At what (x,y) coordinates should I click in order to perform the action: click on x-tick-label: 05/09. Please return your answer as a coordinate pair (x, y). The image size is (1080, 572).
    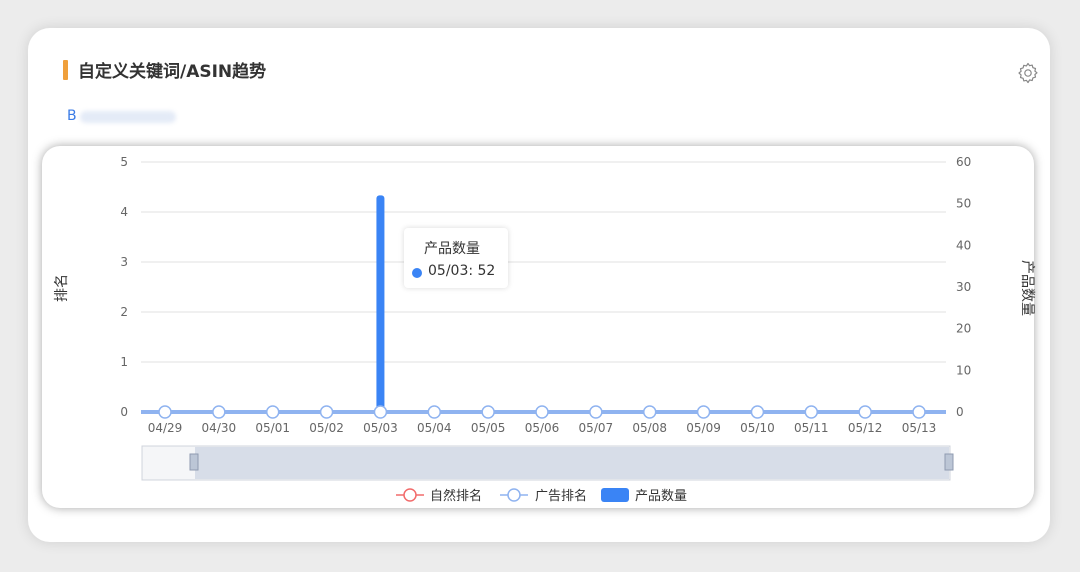
    Looking at the image, I should click on (703, 428).